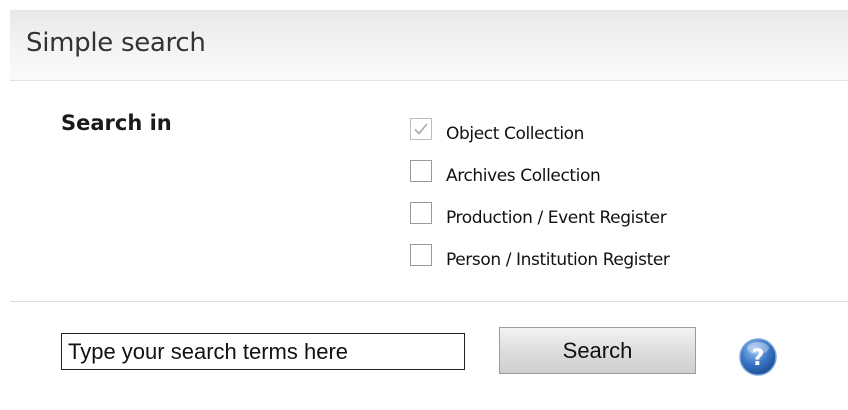  I want to click on question-mark-help-icon: ?, so click(758, 357).